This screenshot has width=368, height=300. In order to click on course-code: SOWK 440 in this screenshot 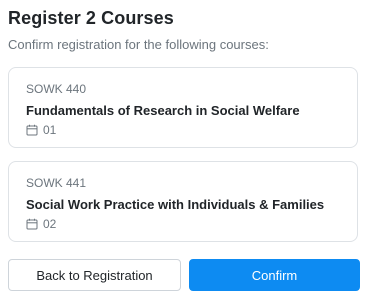, I will do `click(56, 89)`.